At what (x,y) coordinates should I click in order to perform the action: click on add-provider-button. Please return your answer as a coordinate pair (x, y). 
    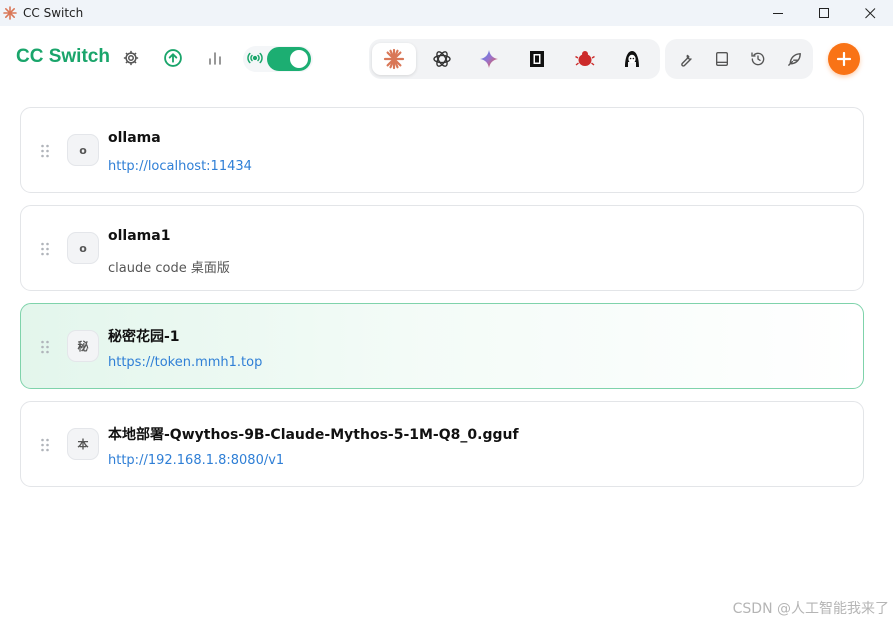
    Looking at the image, I should click on (844, 59).